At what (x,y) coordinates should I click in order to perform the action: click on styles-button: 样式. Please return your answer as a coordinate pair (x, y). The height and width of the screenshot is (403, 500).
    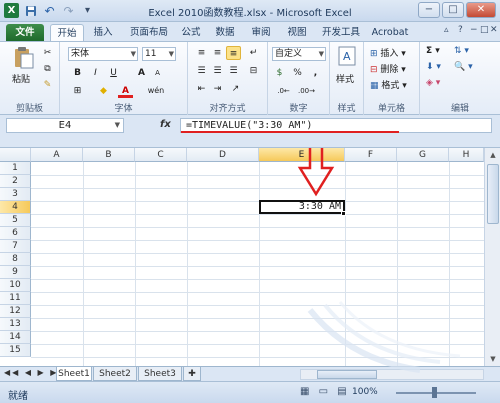
    Looking at the image, I should click on (345, 78).